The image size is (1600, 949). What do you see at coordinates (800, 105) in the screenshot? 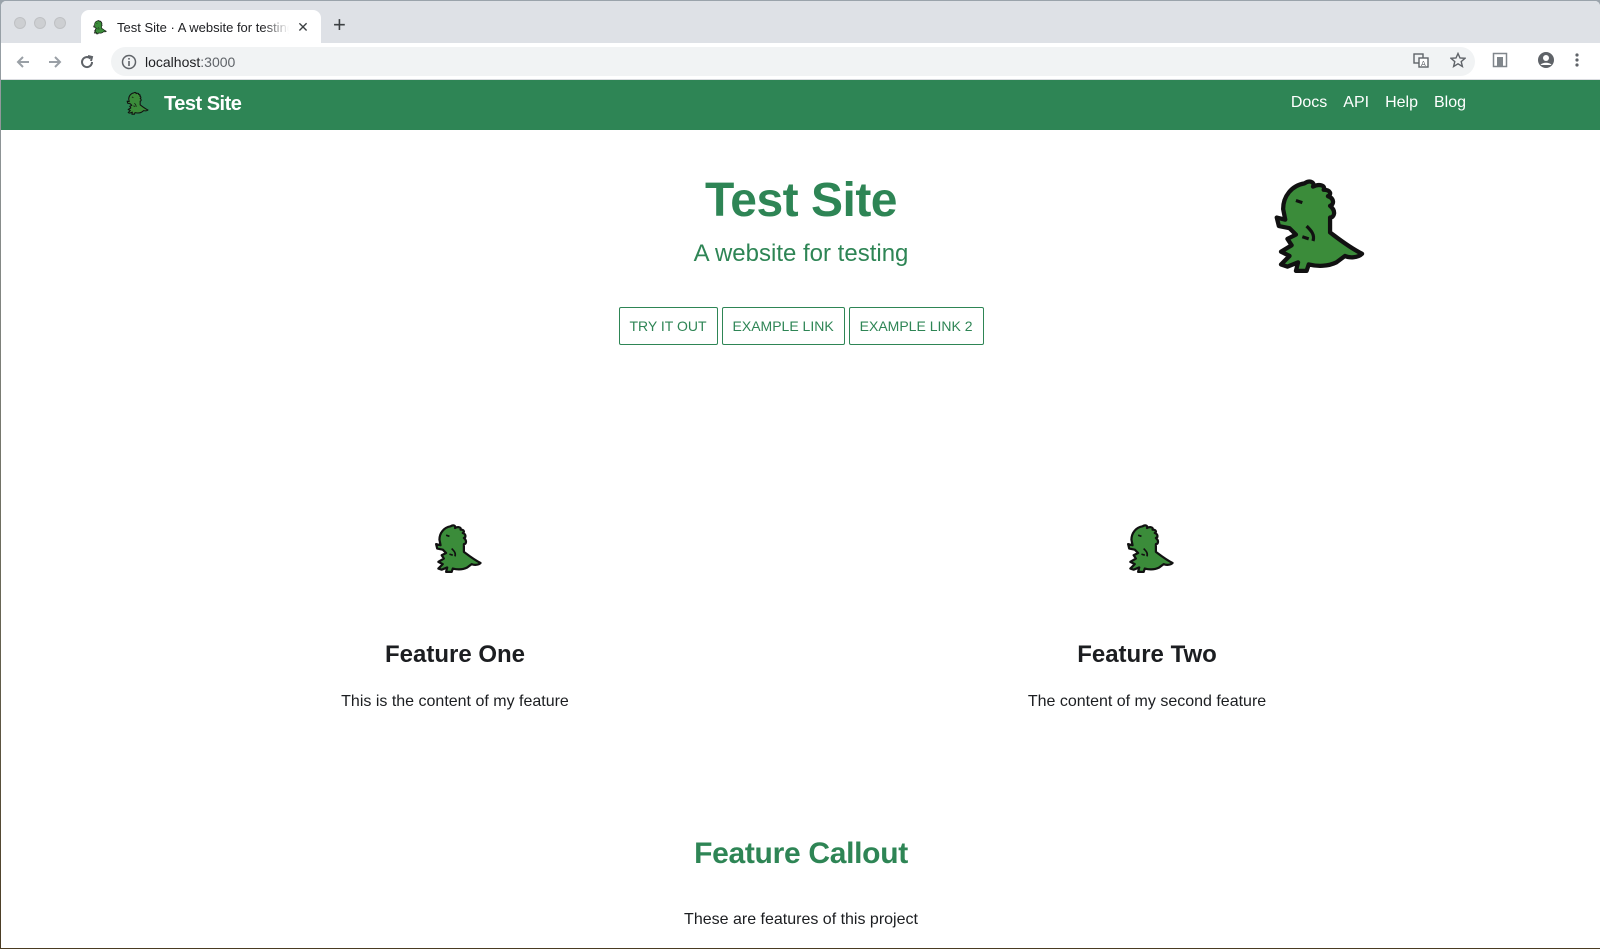
I see `site-navbar: Test Site Docs API Help Blog` at bounding box center [800, 105].